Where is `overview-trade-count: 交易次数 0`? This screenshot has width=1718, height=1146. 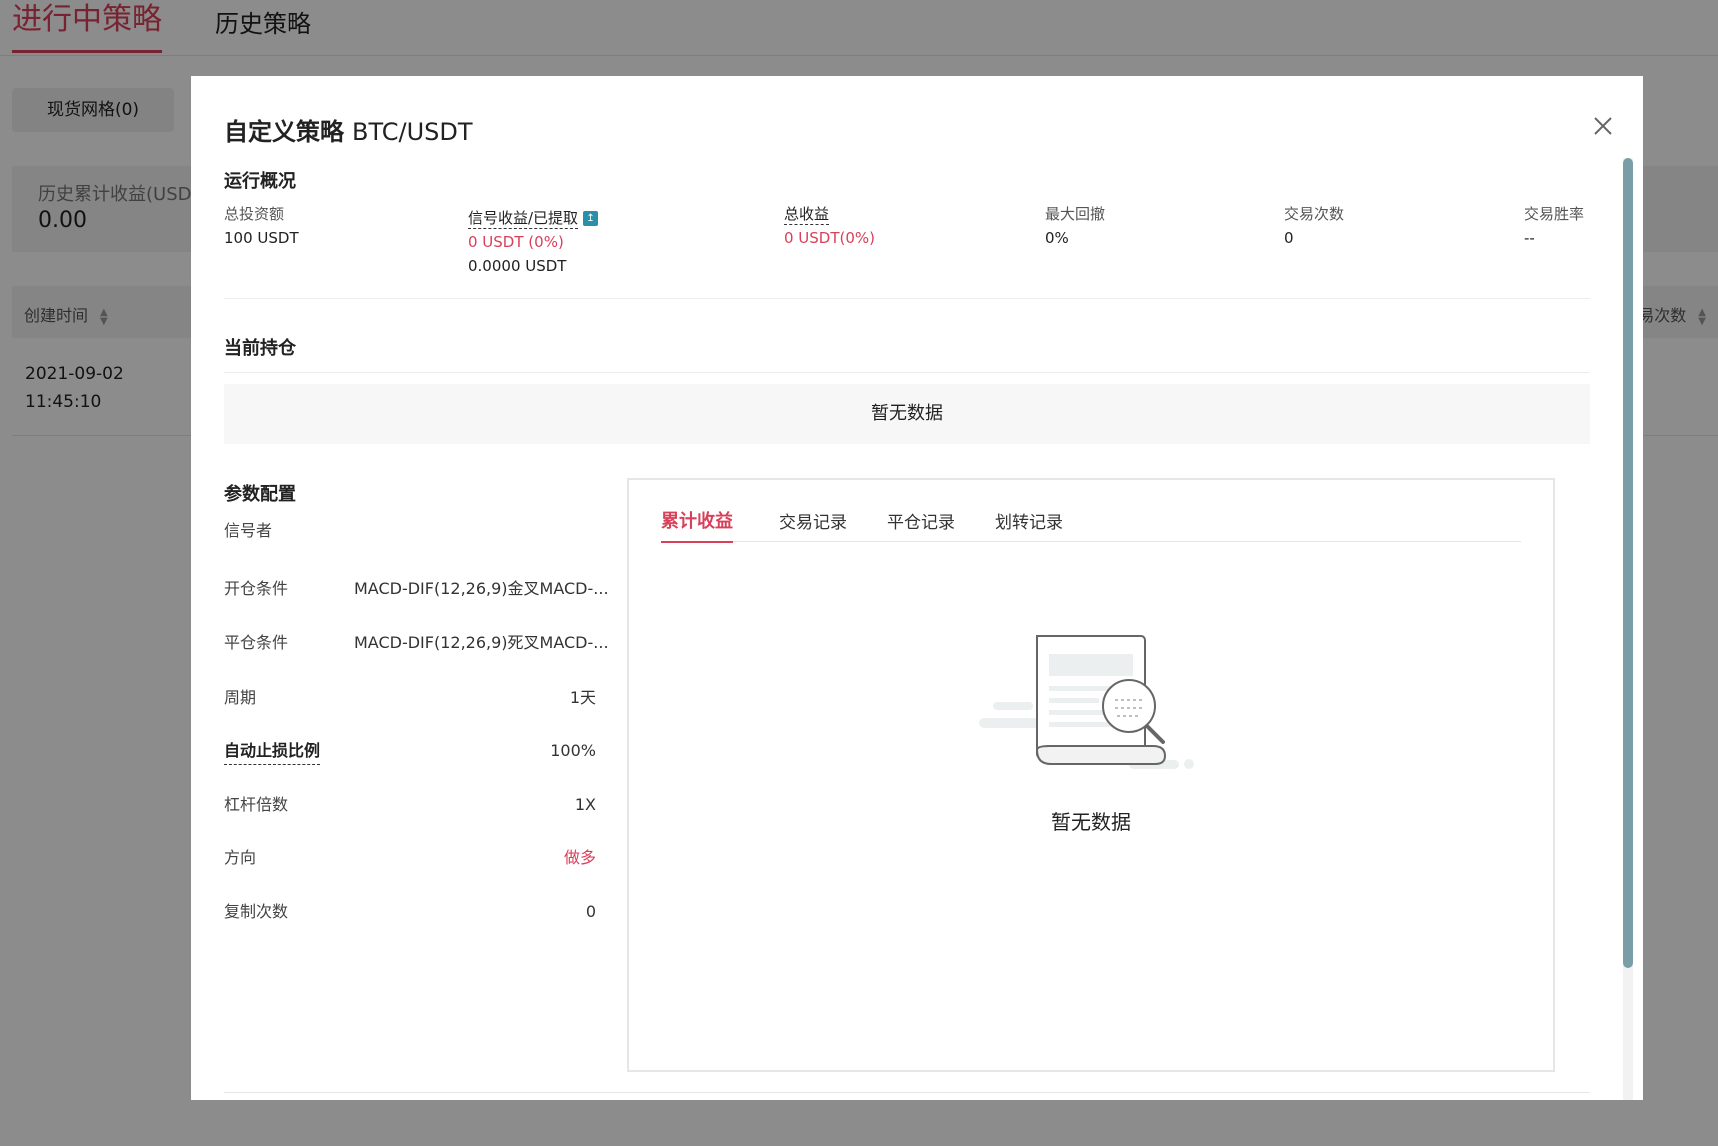
overview-trade-count: 交易次数 0 is located at coordinates (1314, 226).